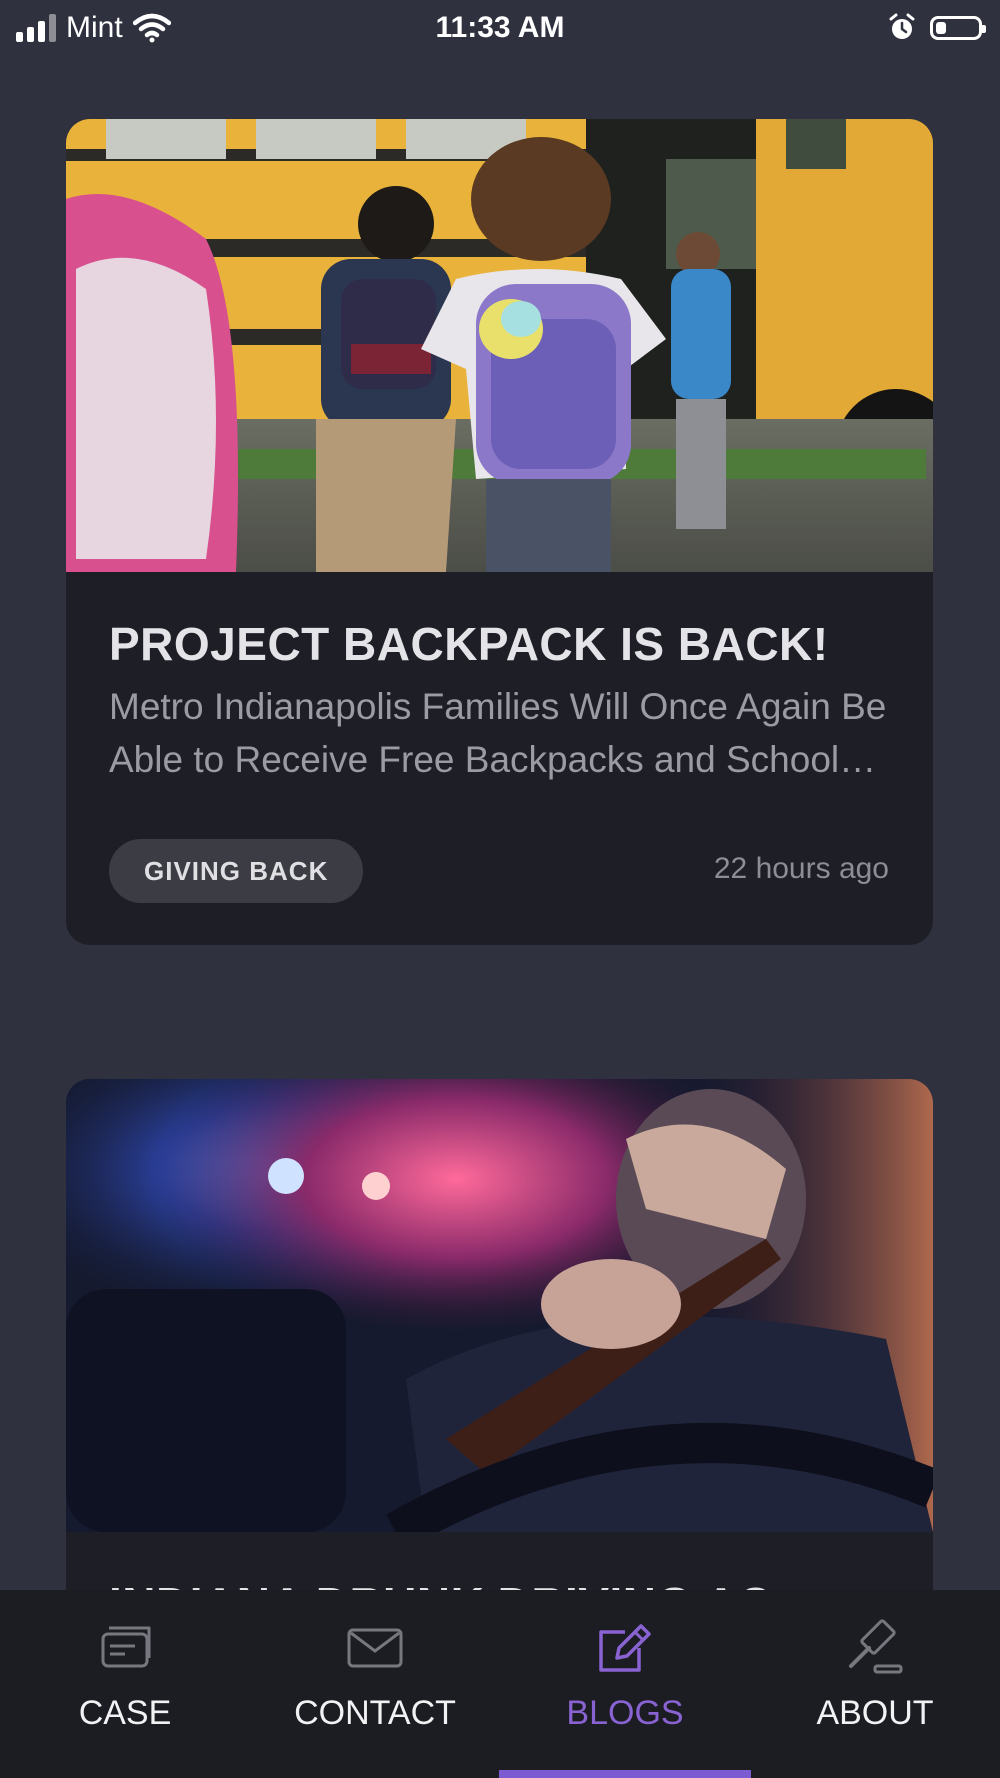 The height and width of the screenshot is (1778, 1000). What do you see at coordinates (801, 868) in the screenshot?
I see `post-timestamp: 22 hours ago` at bounding box center [801, 868].